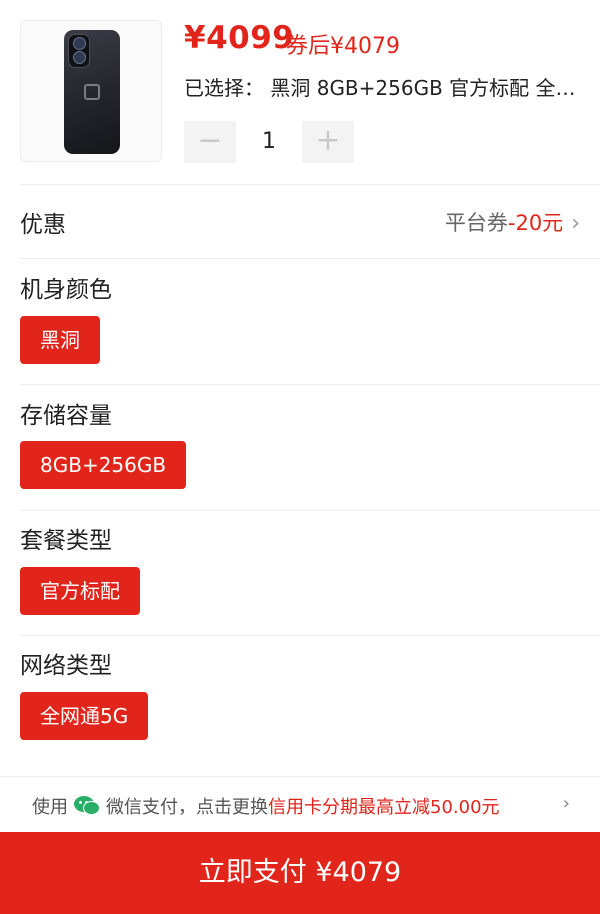 This screenshot has width=600, height=914. Describe the element at coordinates (210, 142) in the screenshot. I see `decrease-quantity-button: −` at that location.